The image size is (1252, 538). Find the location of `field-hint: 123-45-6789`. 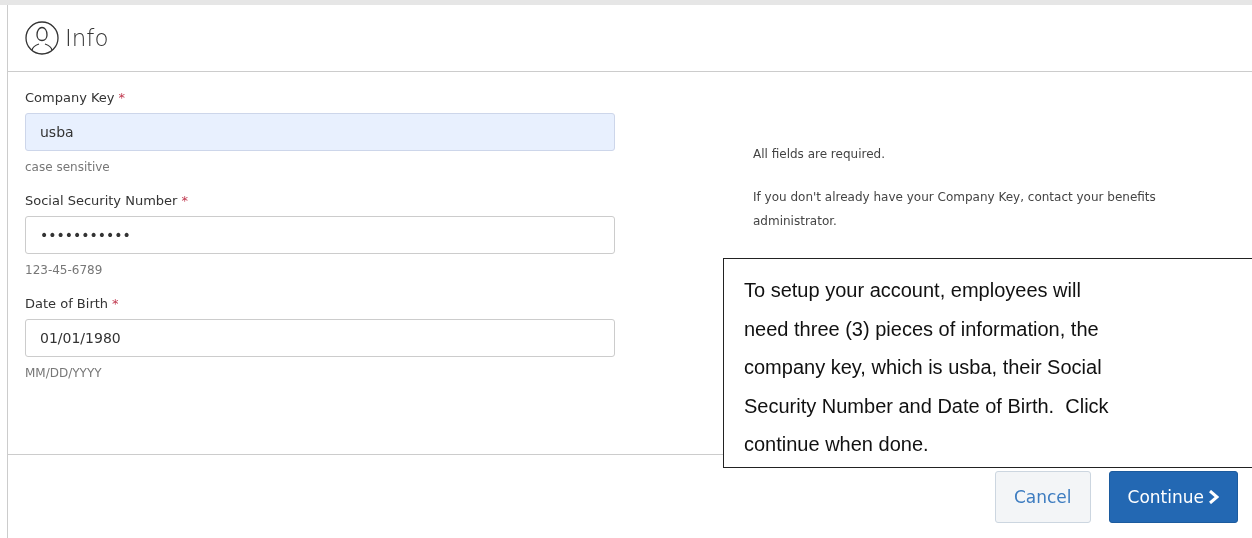

field-hint: 123-45-6789 is located at coordinates (64, 270).